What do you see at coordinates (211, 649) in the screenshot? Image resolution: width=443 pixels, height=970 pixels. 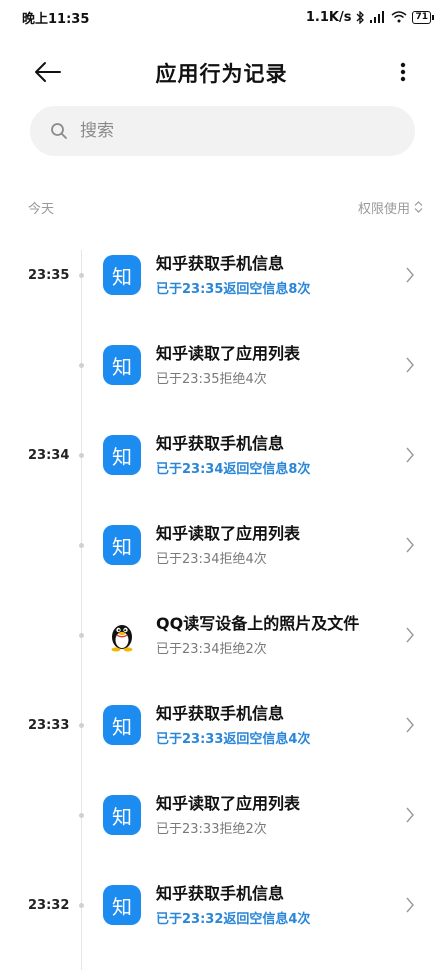 I see `record-detail: 已于23:34拒绝2次` at bounding box center [211, 649].